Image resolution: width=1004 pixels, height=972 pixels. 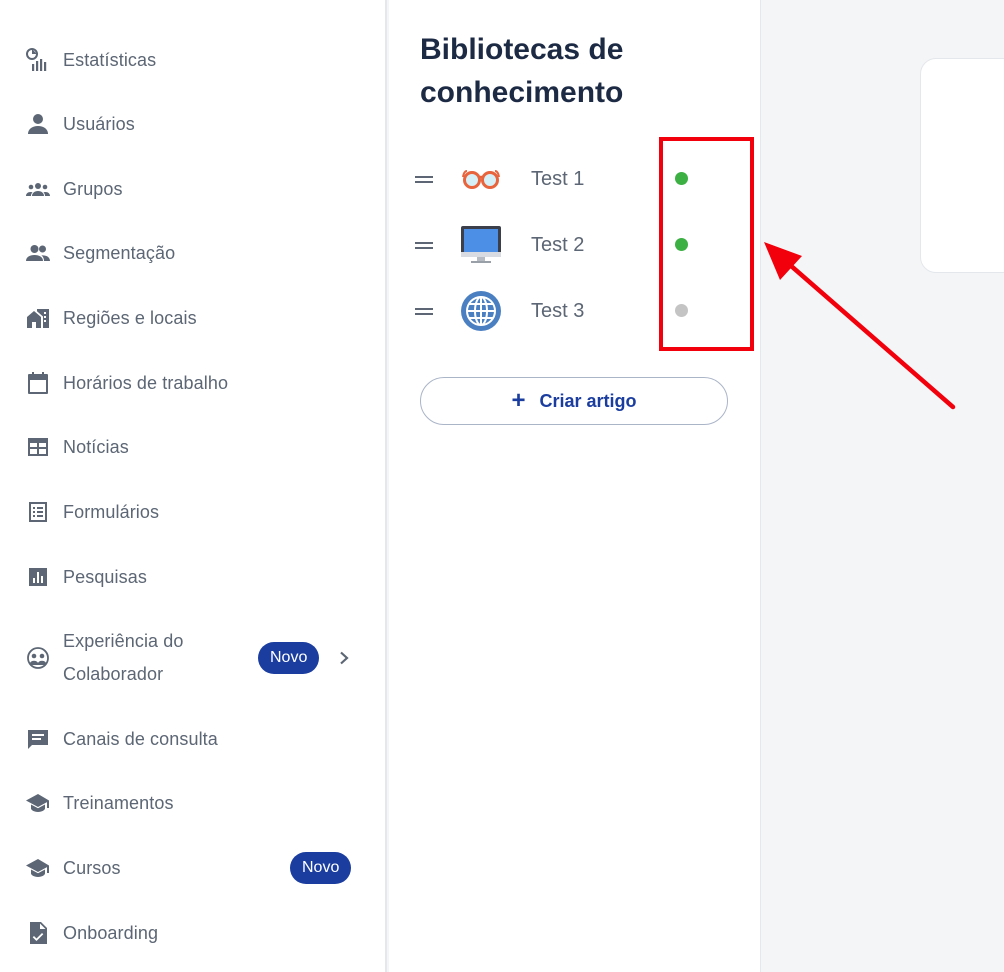 I want to click on sidebar-item-trainings: Treinamentos, so click(x=192, y=803).